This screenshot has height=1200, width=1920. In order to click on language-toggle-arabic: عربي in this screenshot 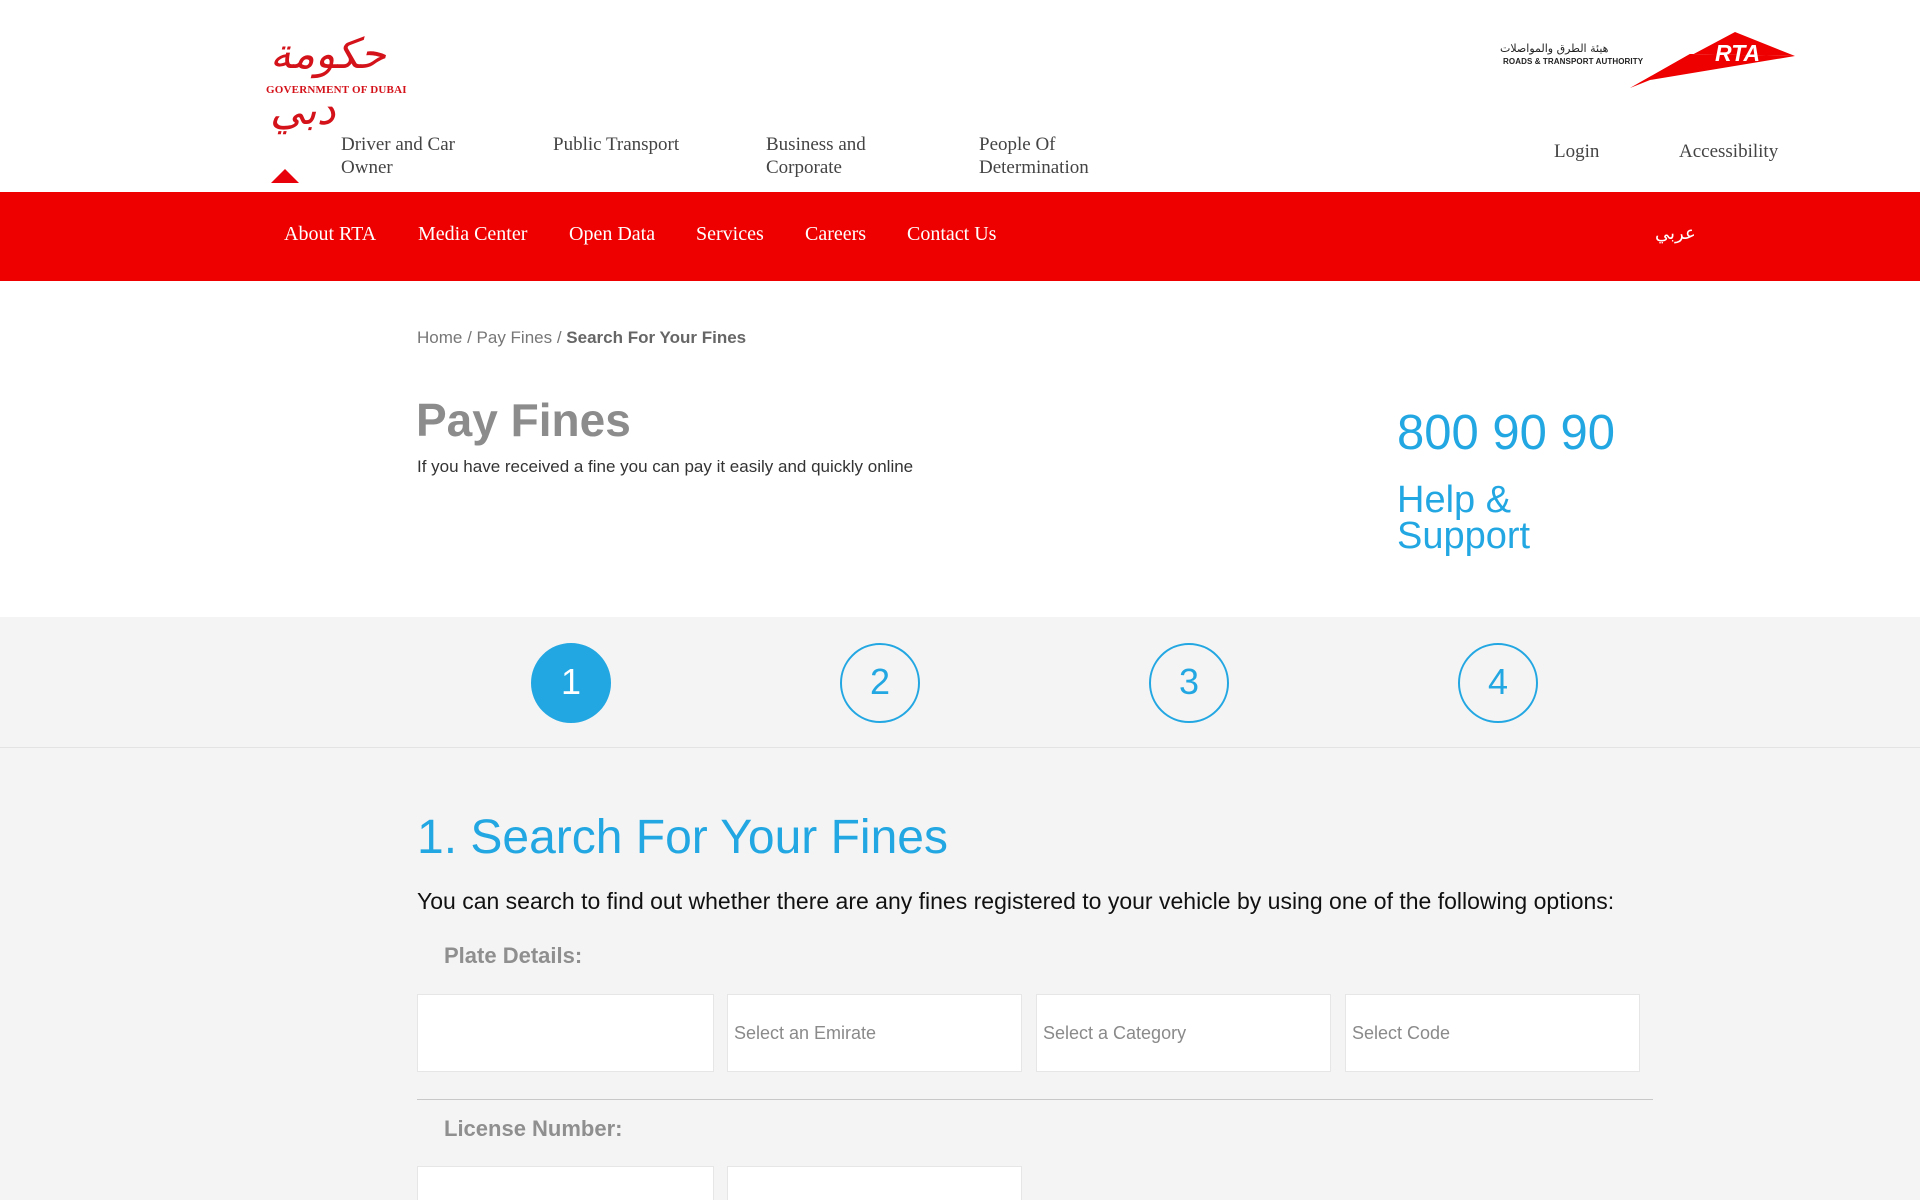, I will do `click(1675, 233)`.